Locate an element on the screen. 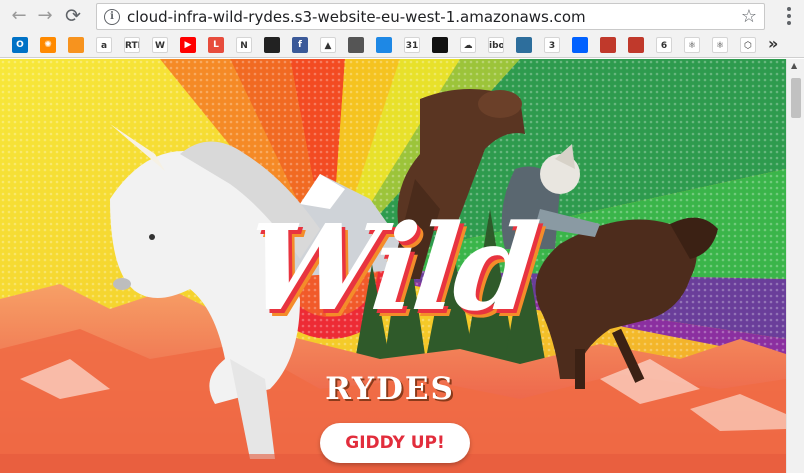 The height and width of the screenshot is (473, 804). bookmark-calendar-icon: 31 is located at coordinates (412, 45).